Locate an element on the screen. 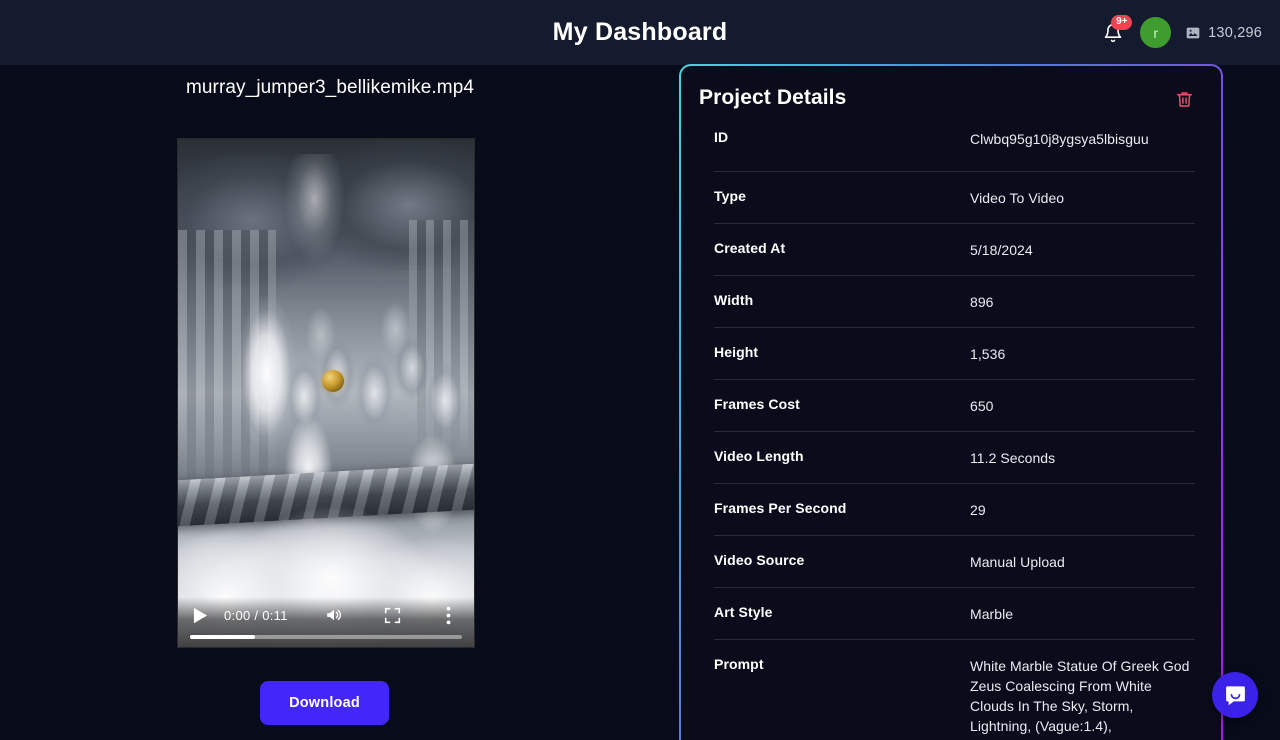  download-button: Download is located at coordinates (324, 703).